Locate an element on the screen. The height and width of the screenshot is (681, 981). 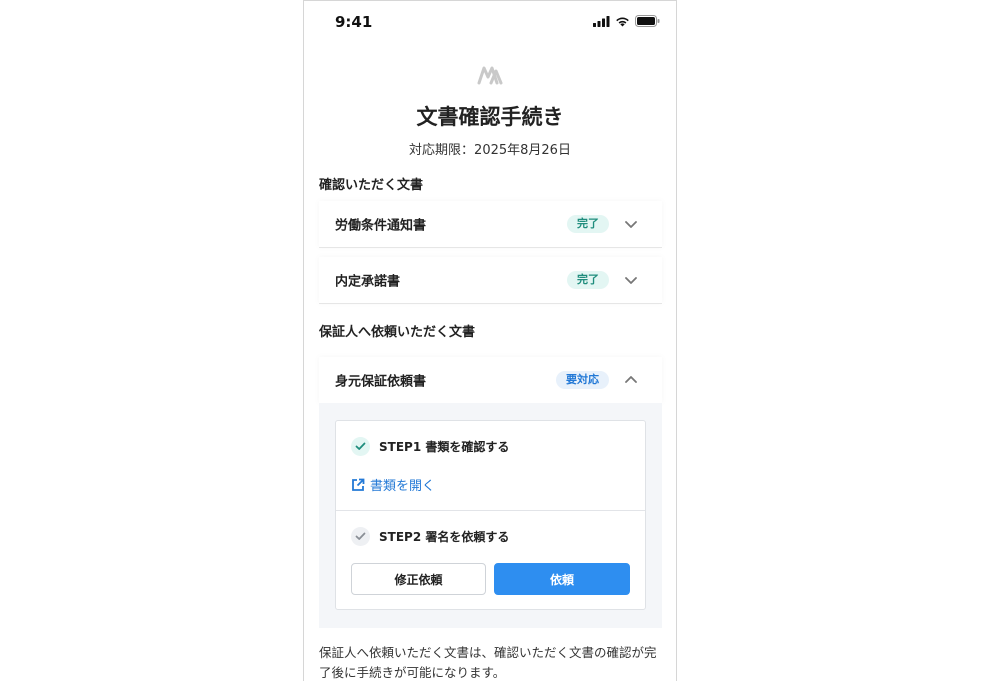
status-icons is located at coordinates (626, 21).